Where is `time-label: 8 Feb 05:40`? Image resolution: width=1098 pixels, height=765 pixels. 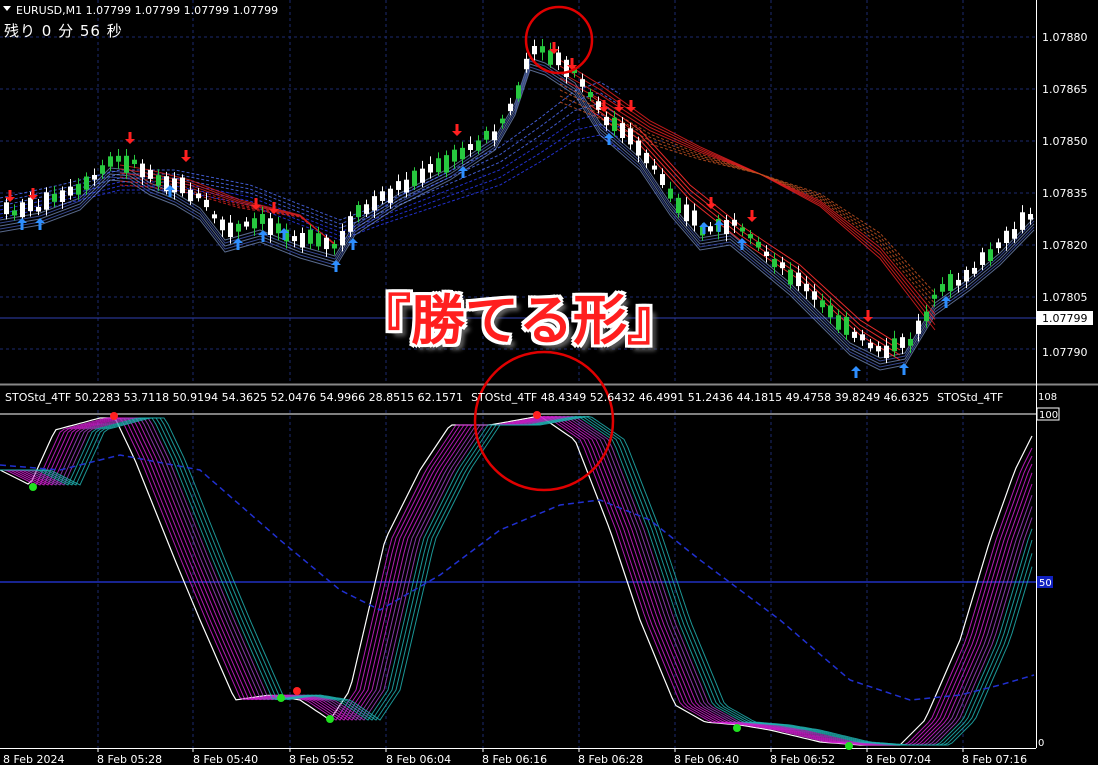 time-label: 8 Feb 05:40 is located at coordinates (225, 759).